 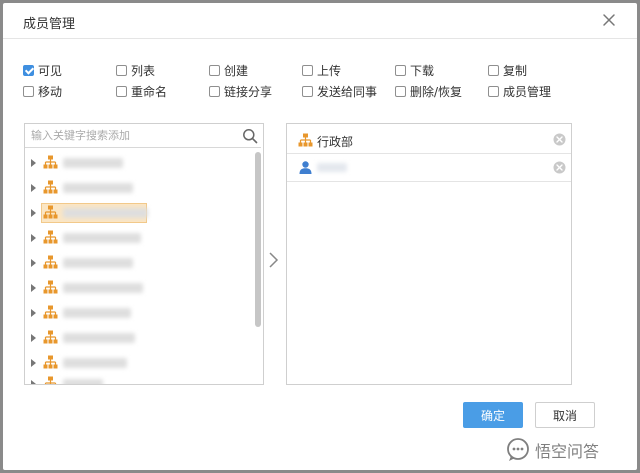 I want to click on perm-member-manage: 成员管理, so click(x=519, y=91).